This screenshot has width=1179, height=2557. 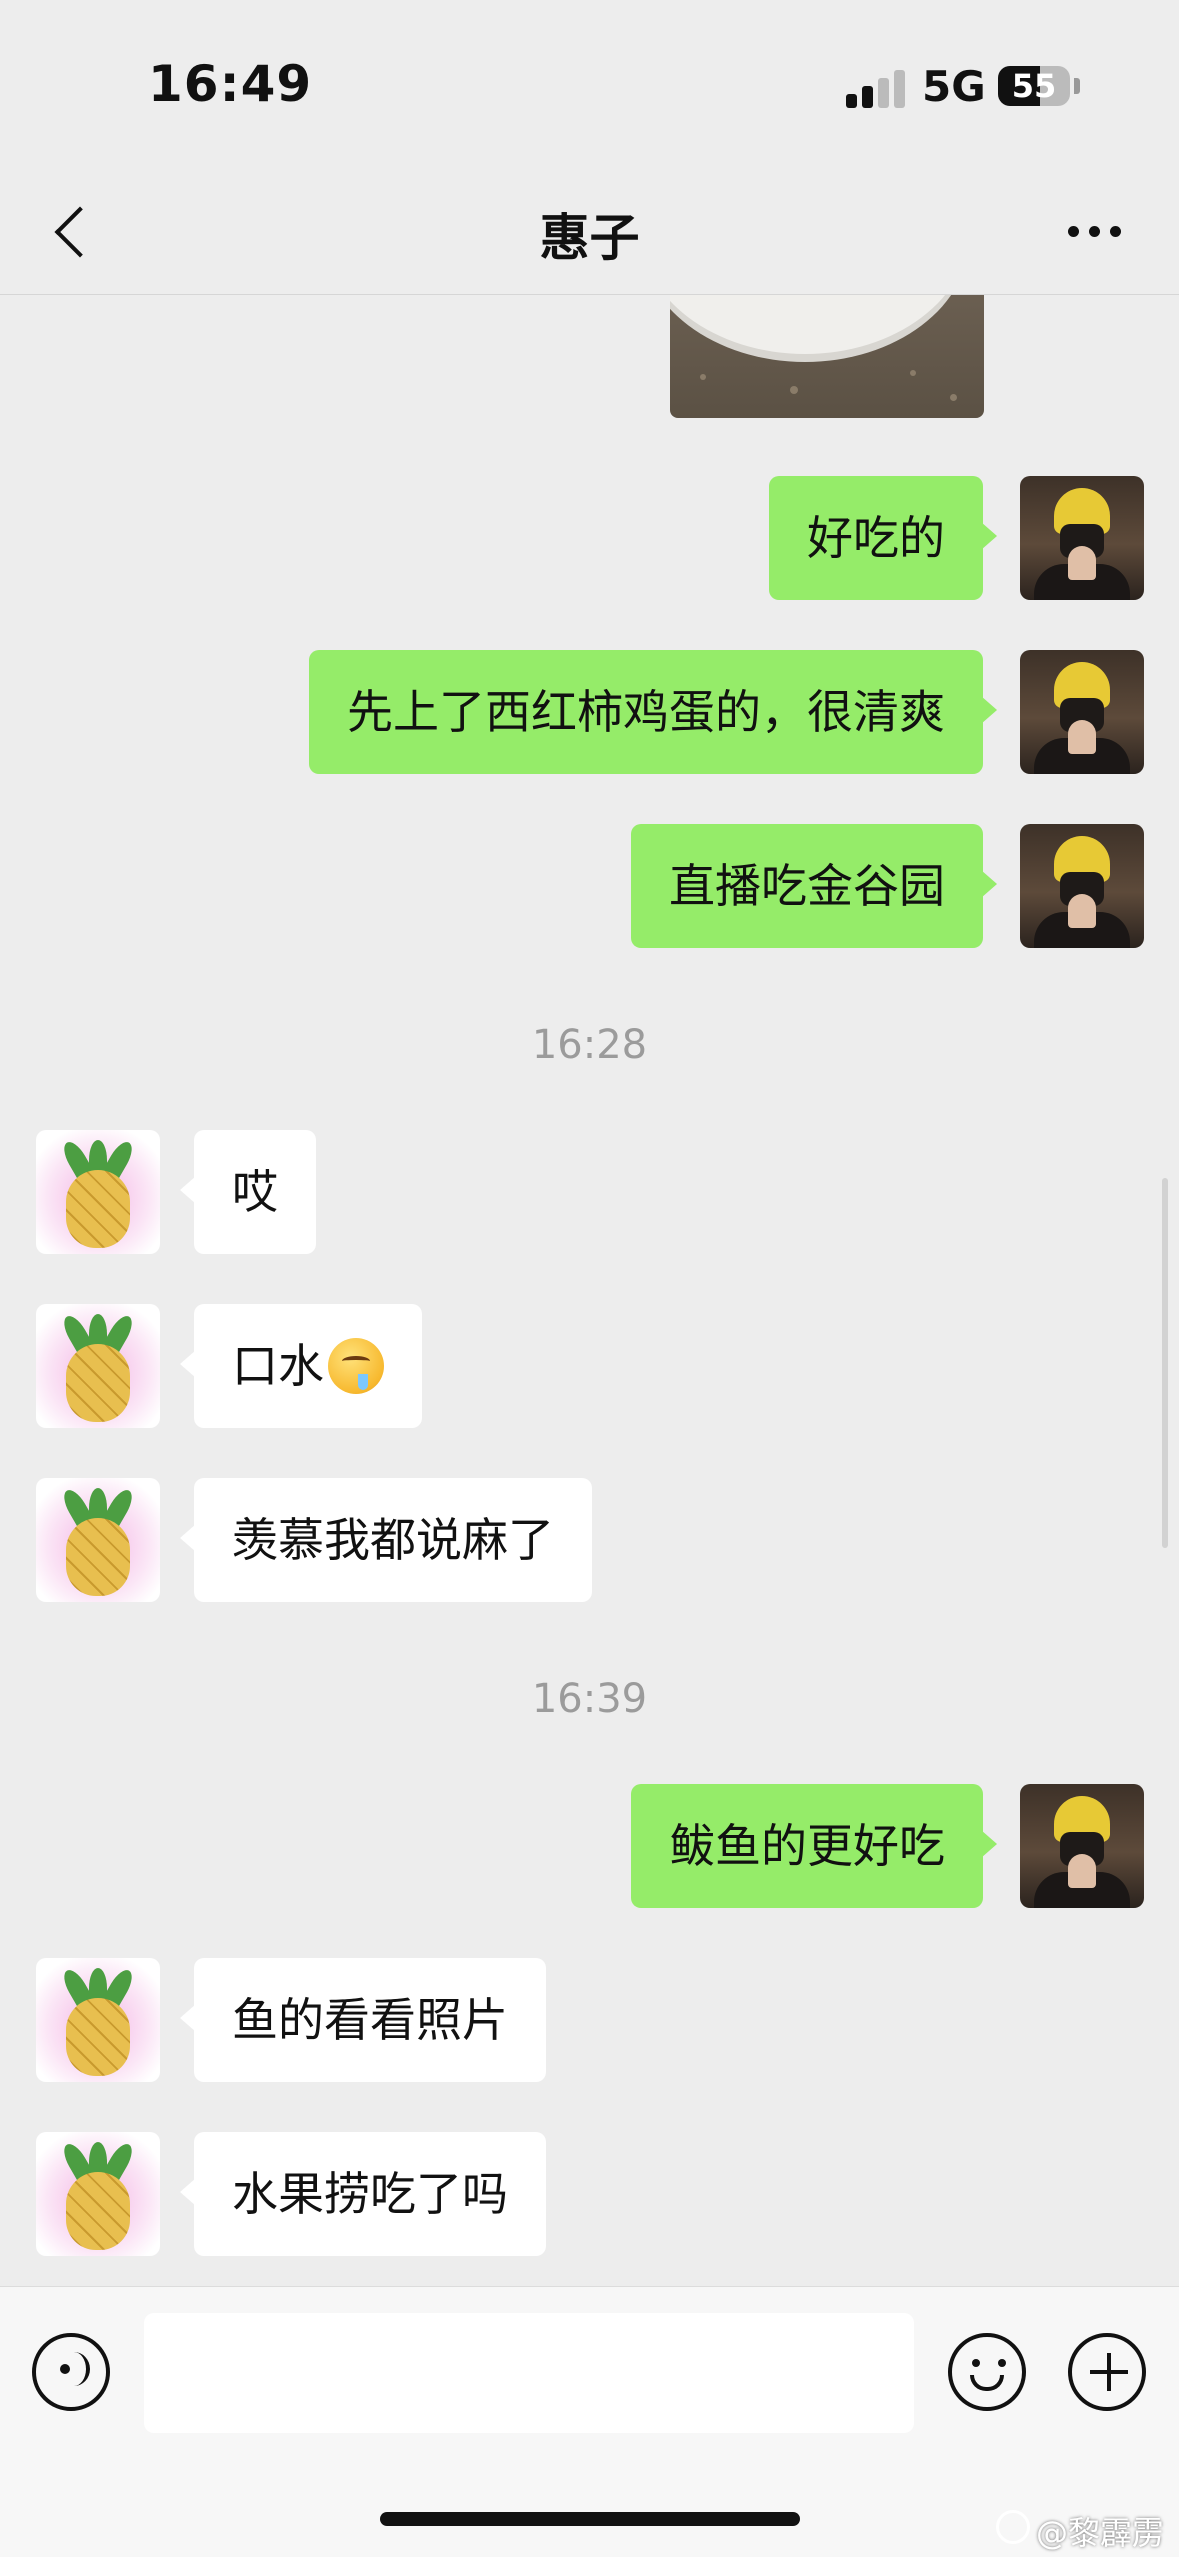 I want to click on message-text: 口水, so click(x=278, y=1366).